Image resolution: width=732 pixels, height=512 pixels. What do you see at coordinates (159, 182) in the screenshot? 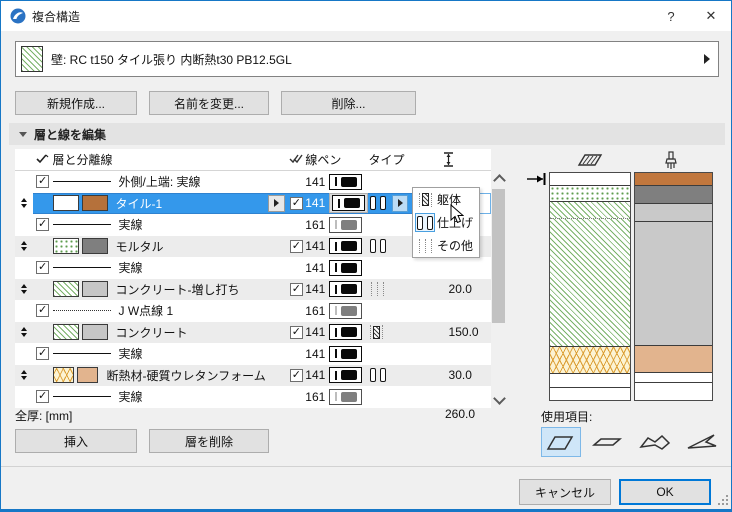
I see `row-name: 外側/上端: 実線` at bounding box center [159, 182].